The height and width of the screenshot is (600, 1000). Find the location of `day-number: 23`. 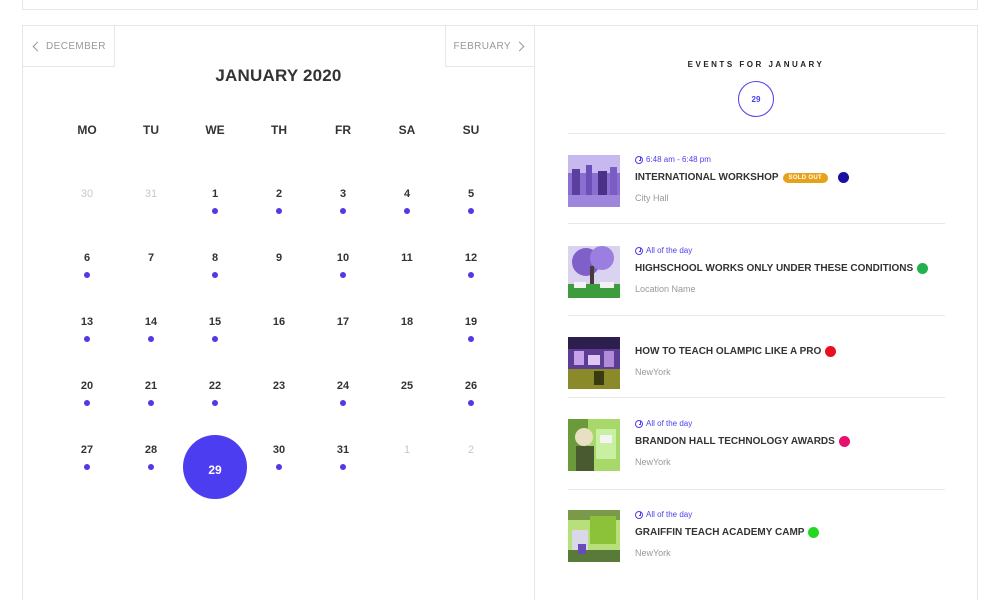

day-number: 23 is located at coordinates (279, 386).